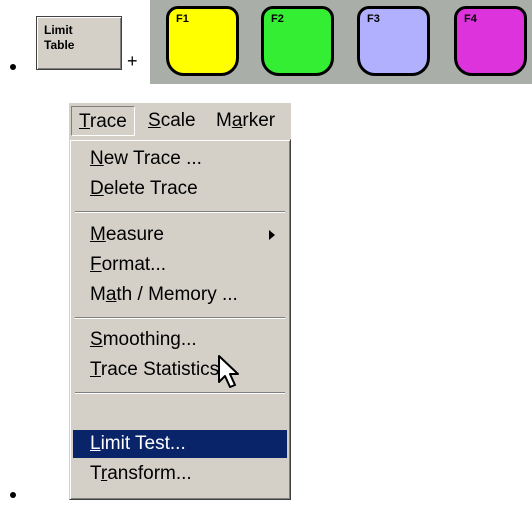 The width and height of the screenshot is (532, 508). I want to click on menubar-label: Scale, so click(172, 120).